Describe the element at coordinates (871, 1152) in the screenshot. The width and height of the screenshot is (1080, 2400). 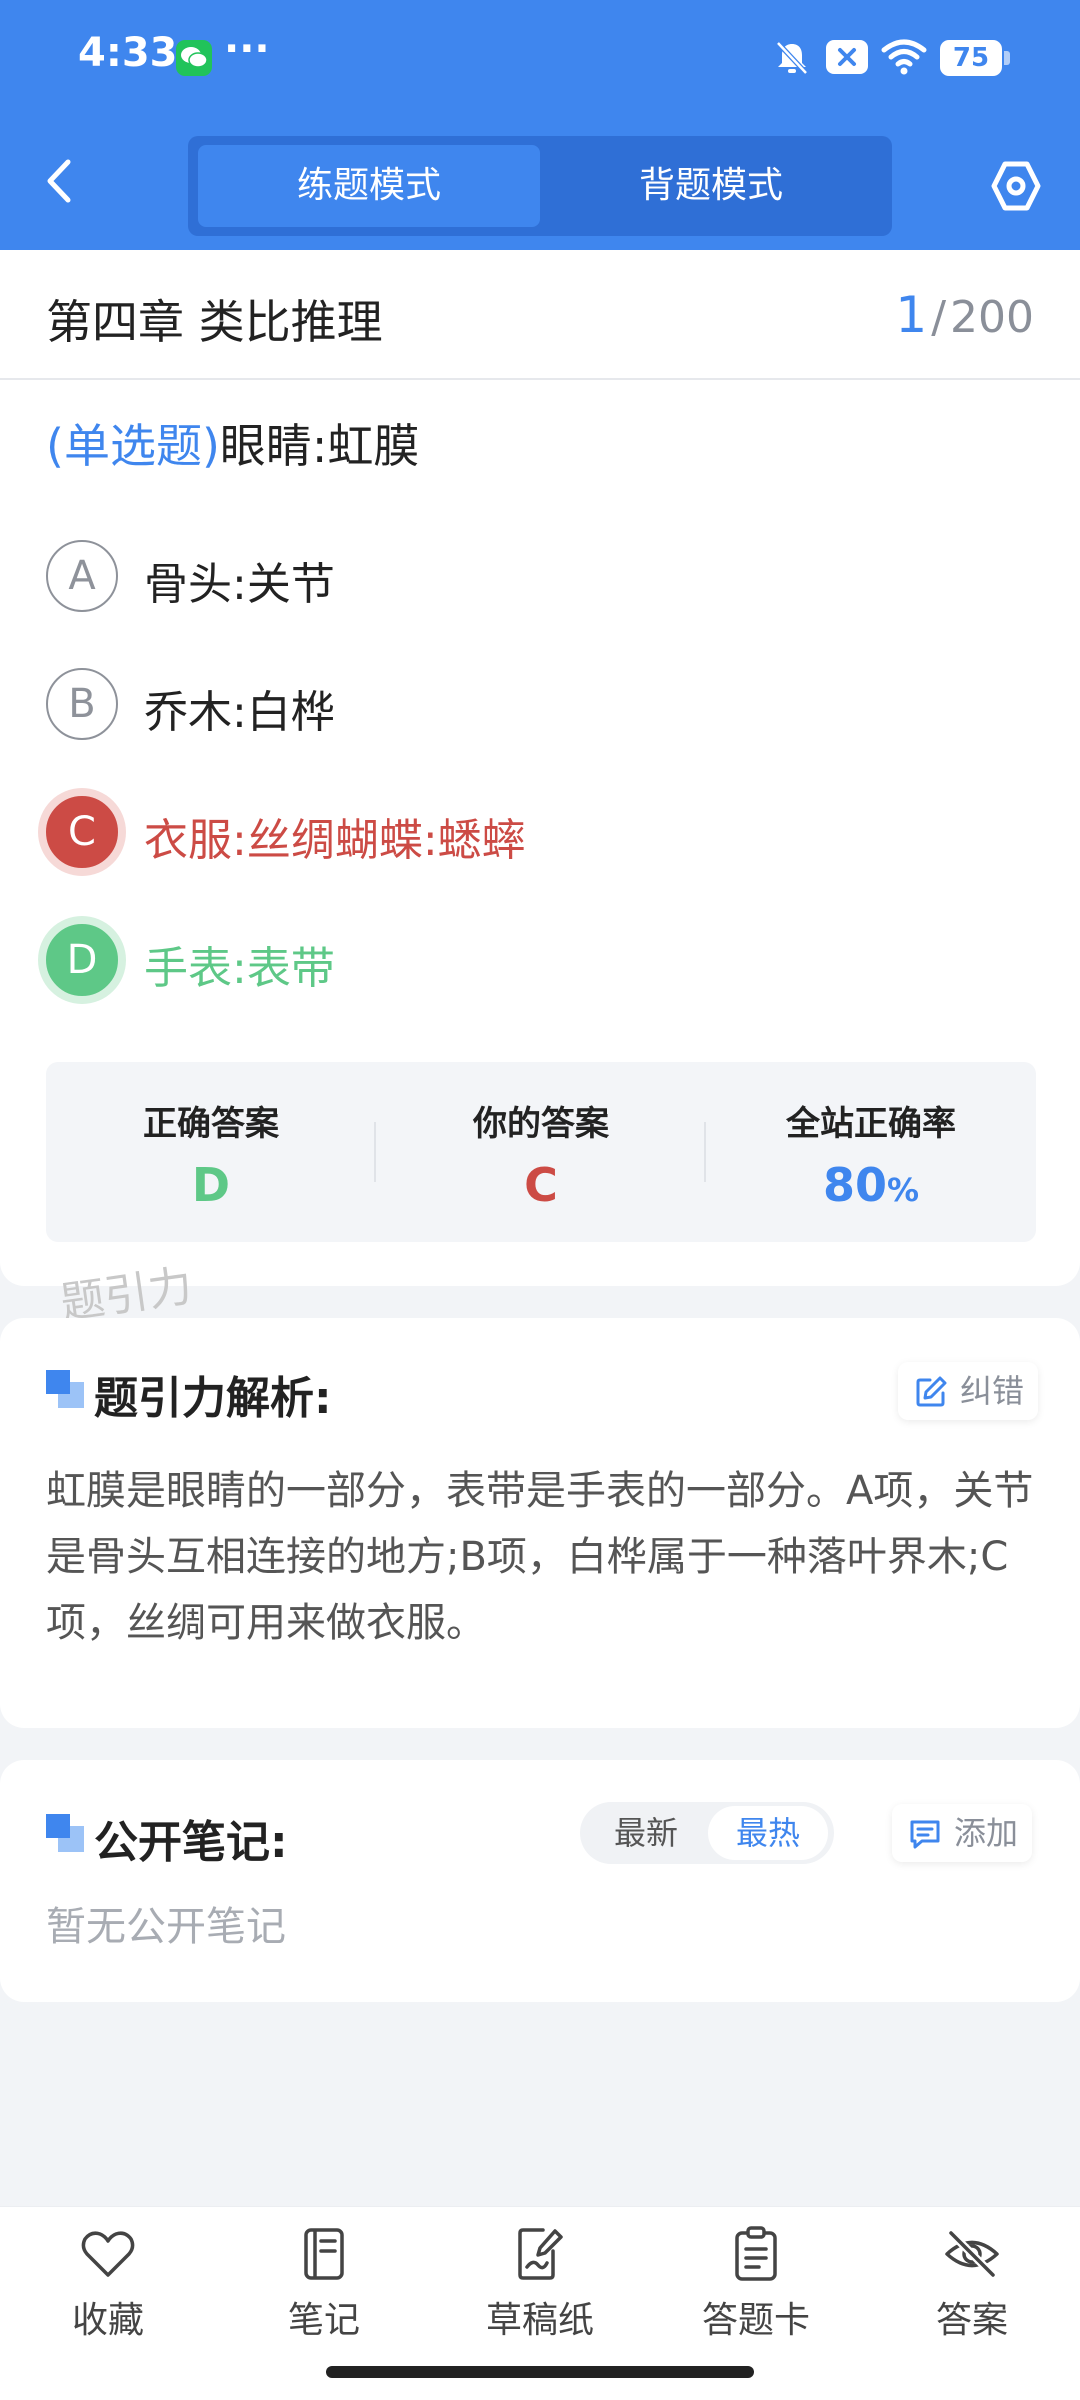
I see `stat-correct-rate: 全站正确率 80%` at that location.